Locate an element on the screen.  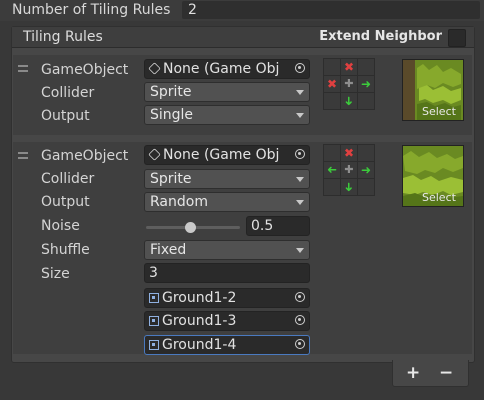
tiling-rules-count-field: 2 is located at coordinates (331, 10).